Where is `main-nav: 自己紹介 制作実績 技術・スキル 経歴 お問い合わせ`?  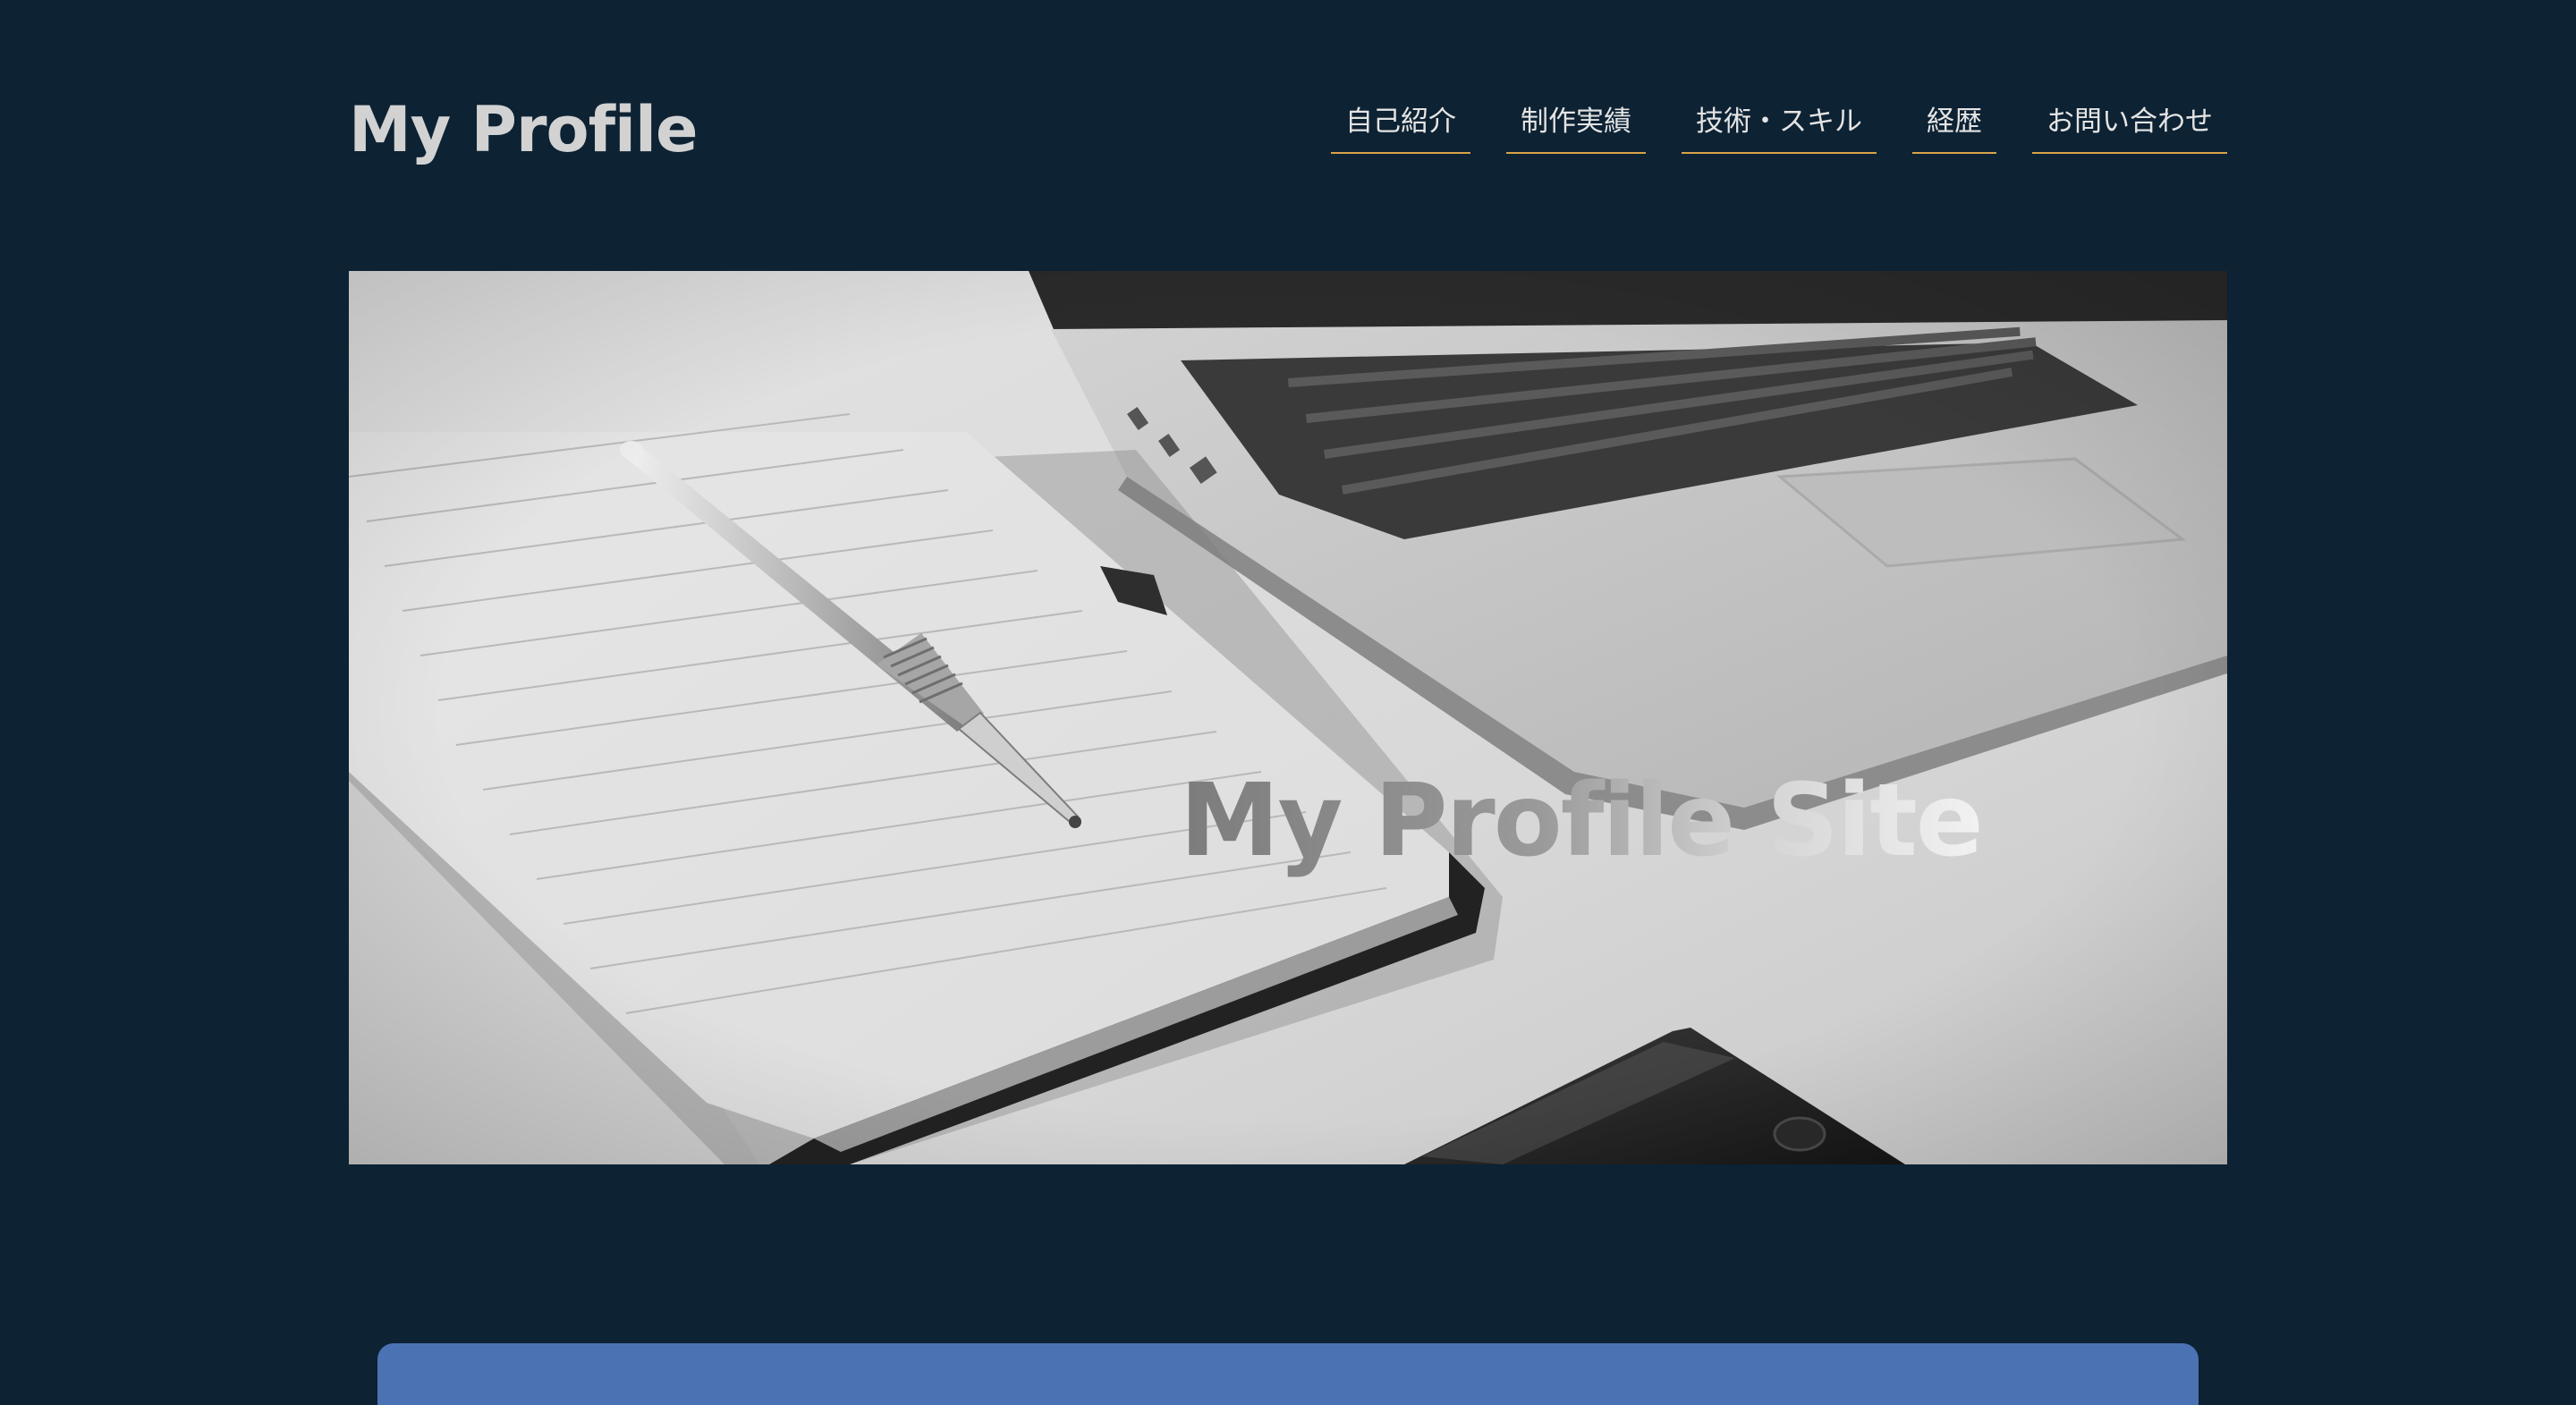 main-nav: 自己紹介 制作実績 技術・スキル 経歴 お問い合わせ is located at coordinates (1779, 129).